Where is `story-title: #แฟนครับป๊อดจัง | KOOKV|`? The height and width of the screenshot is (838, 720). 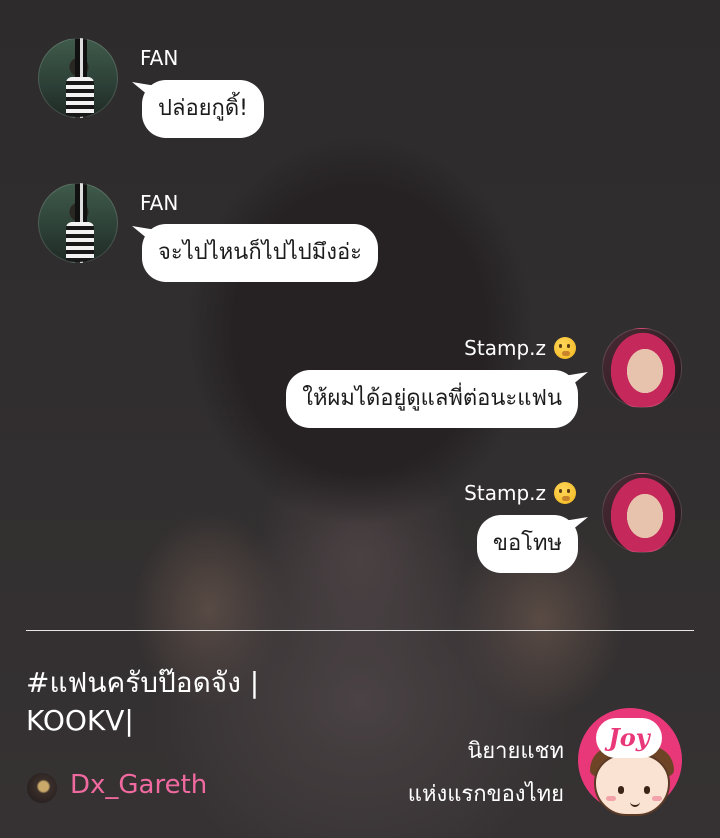 story-title: #แฟนครับป๊อดจัง | KOOKV| is located at coordinates (176, 702).